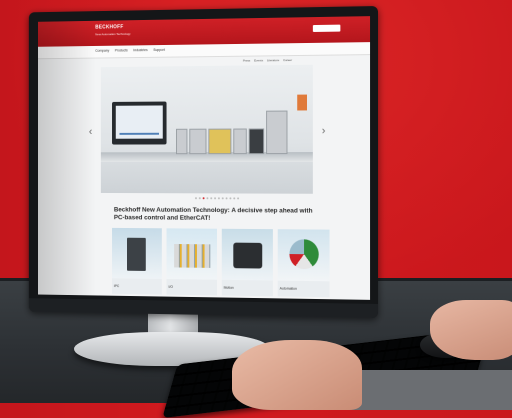  I want to click on product-cards: IPC I/O Motion Automation, so click(221, 262).